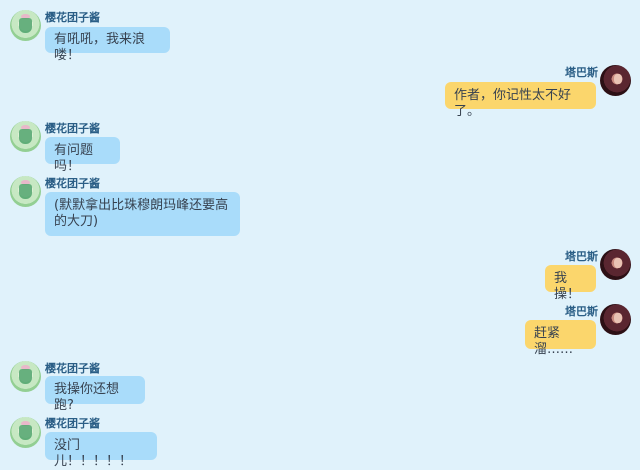 Image resolution: width=640 pixels, height=470 pixels. Describe the element at coordinates (101, 450) in the screenshot. I see `message-bubble: 没门儿！！！！！` at that location.